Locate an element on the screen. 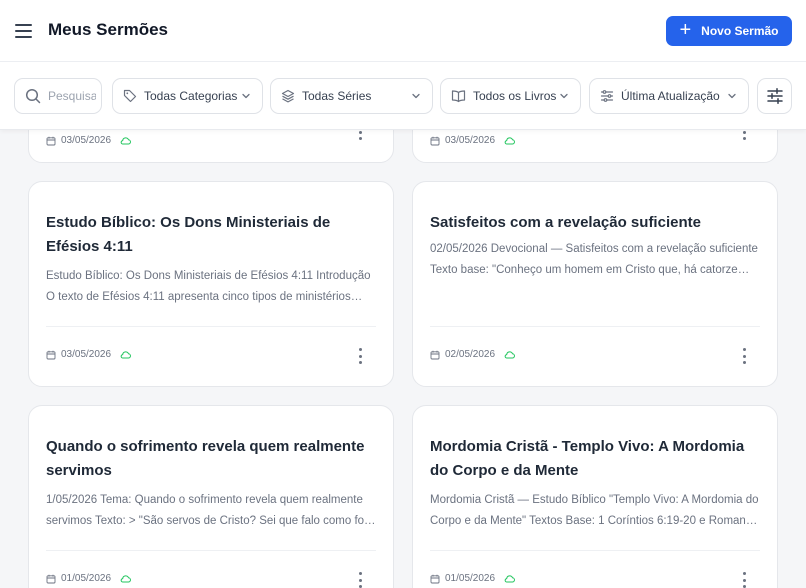 The height and width of the screenshot is (588, 806). advanced-filters-button is located at coordinates (774, 96).